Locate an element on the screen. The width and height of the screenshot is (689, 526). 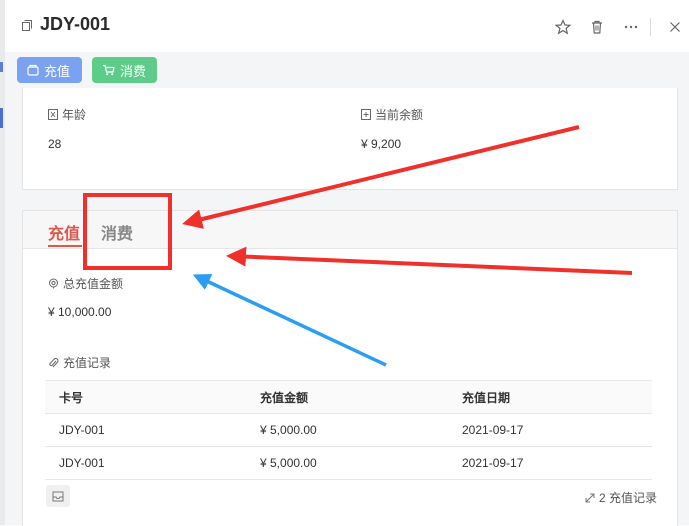
balance-field-label: 当前余额 is located at coordinates (392, 114).